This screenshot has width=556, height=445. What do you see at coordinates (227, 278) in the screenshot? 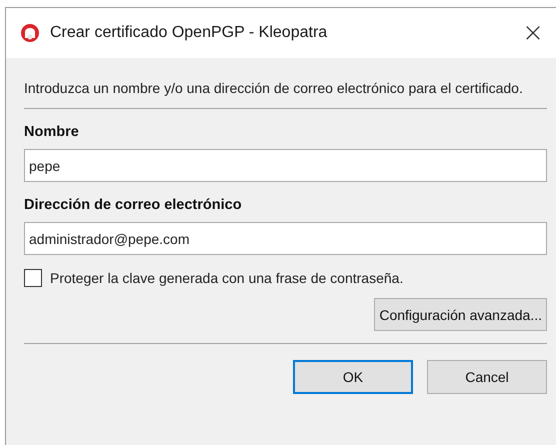
I see `checkbox-label: Proteger la clave generada con una frase de contraseña.` at bounding box center [227, 278].